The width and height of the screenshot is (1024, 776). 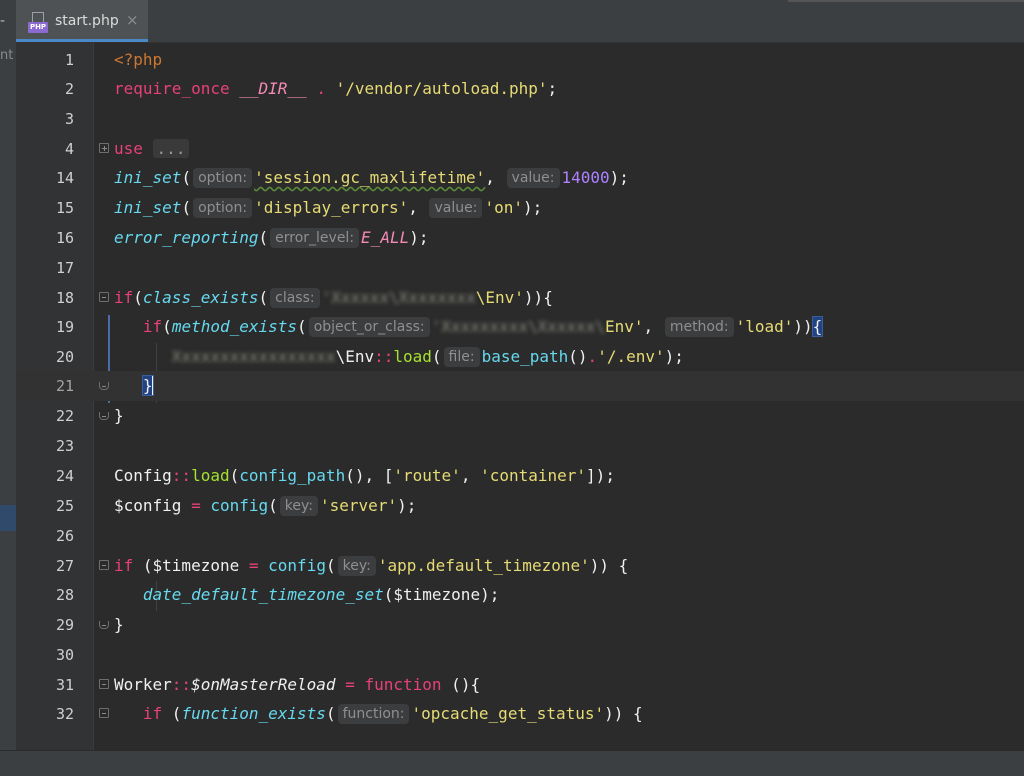 I want to click on code-text: date_default_timezone_set($timezone);, so click(x=321, y=594).